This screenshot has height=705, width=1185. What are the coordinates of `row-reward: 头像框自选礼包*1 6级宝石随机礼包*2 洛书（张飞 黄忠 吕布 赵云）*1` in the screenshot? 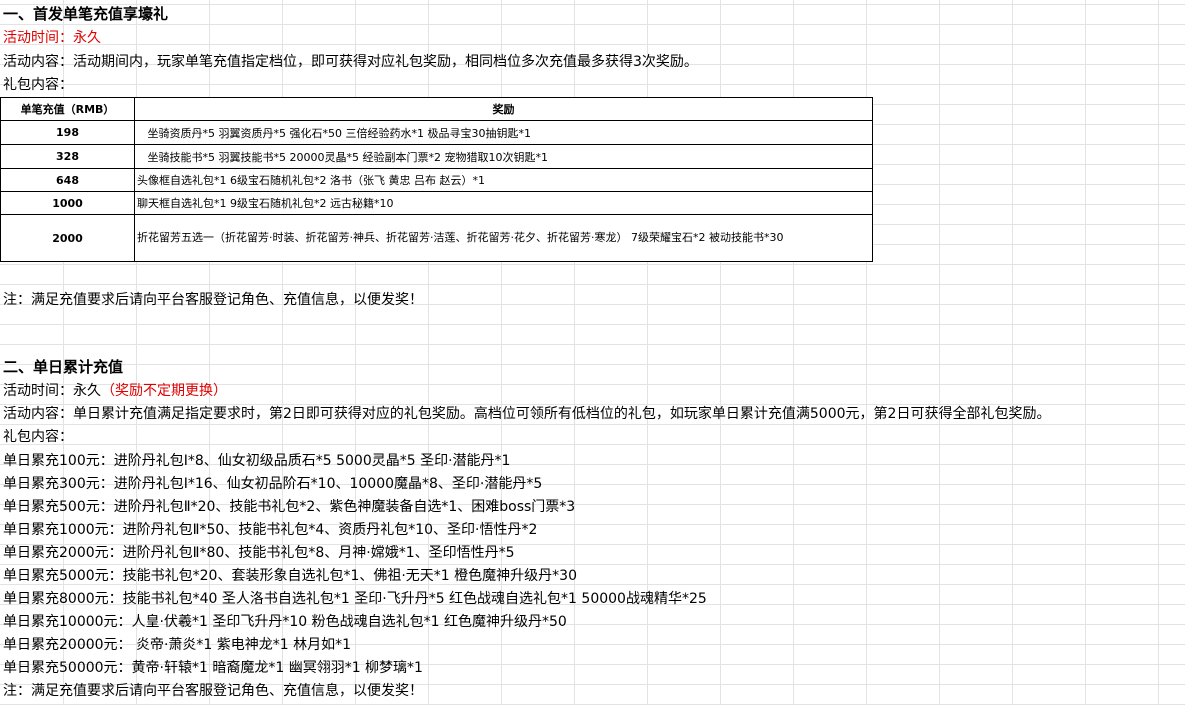 It's located at (503, 180).